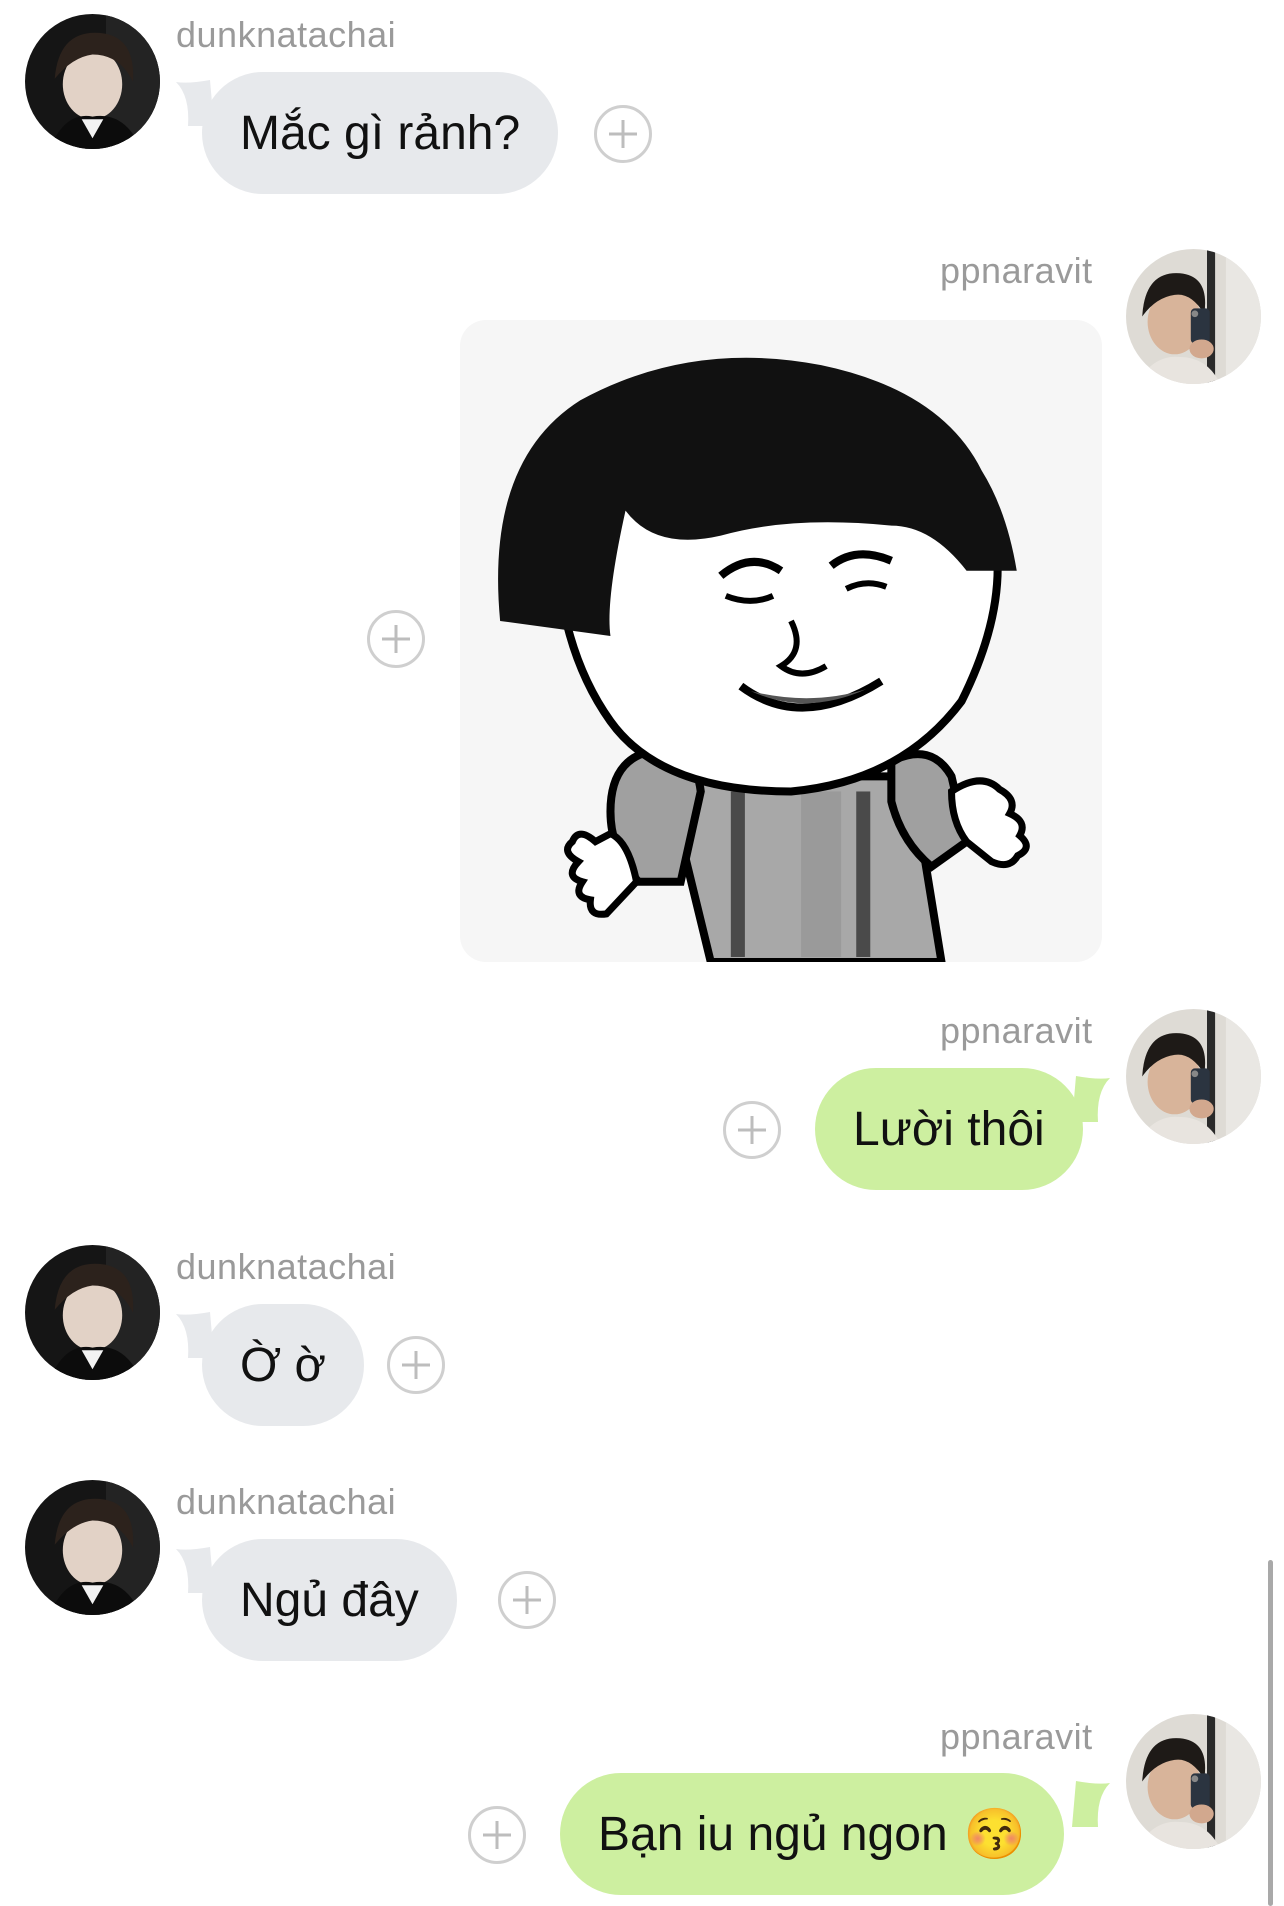  I want to click on message-bubble: Bạn iu ngủ ngon 😚, so click(812, 1834).